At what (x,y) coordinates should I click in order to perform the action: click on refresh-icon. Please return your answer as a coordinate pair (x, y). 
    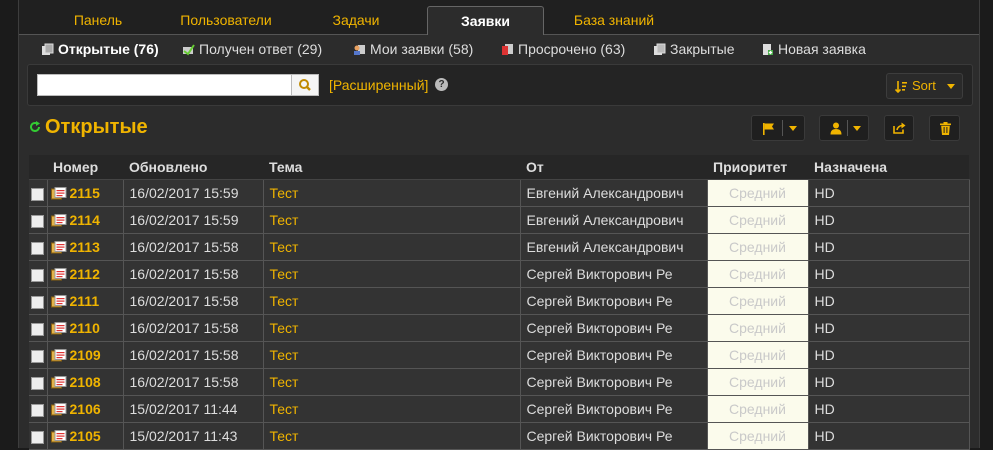
    Looking at the image, I should click on (35, 127).